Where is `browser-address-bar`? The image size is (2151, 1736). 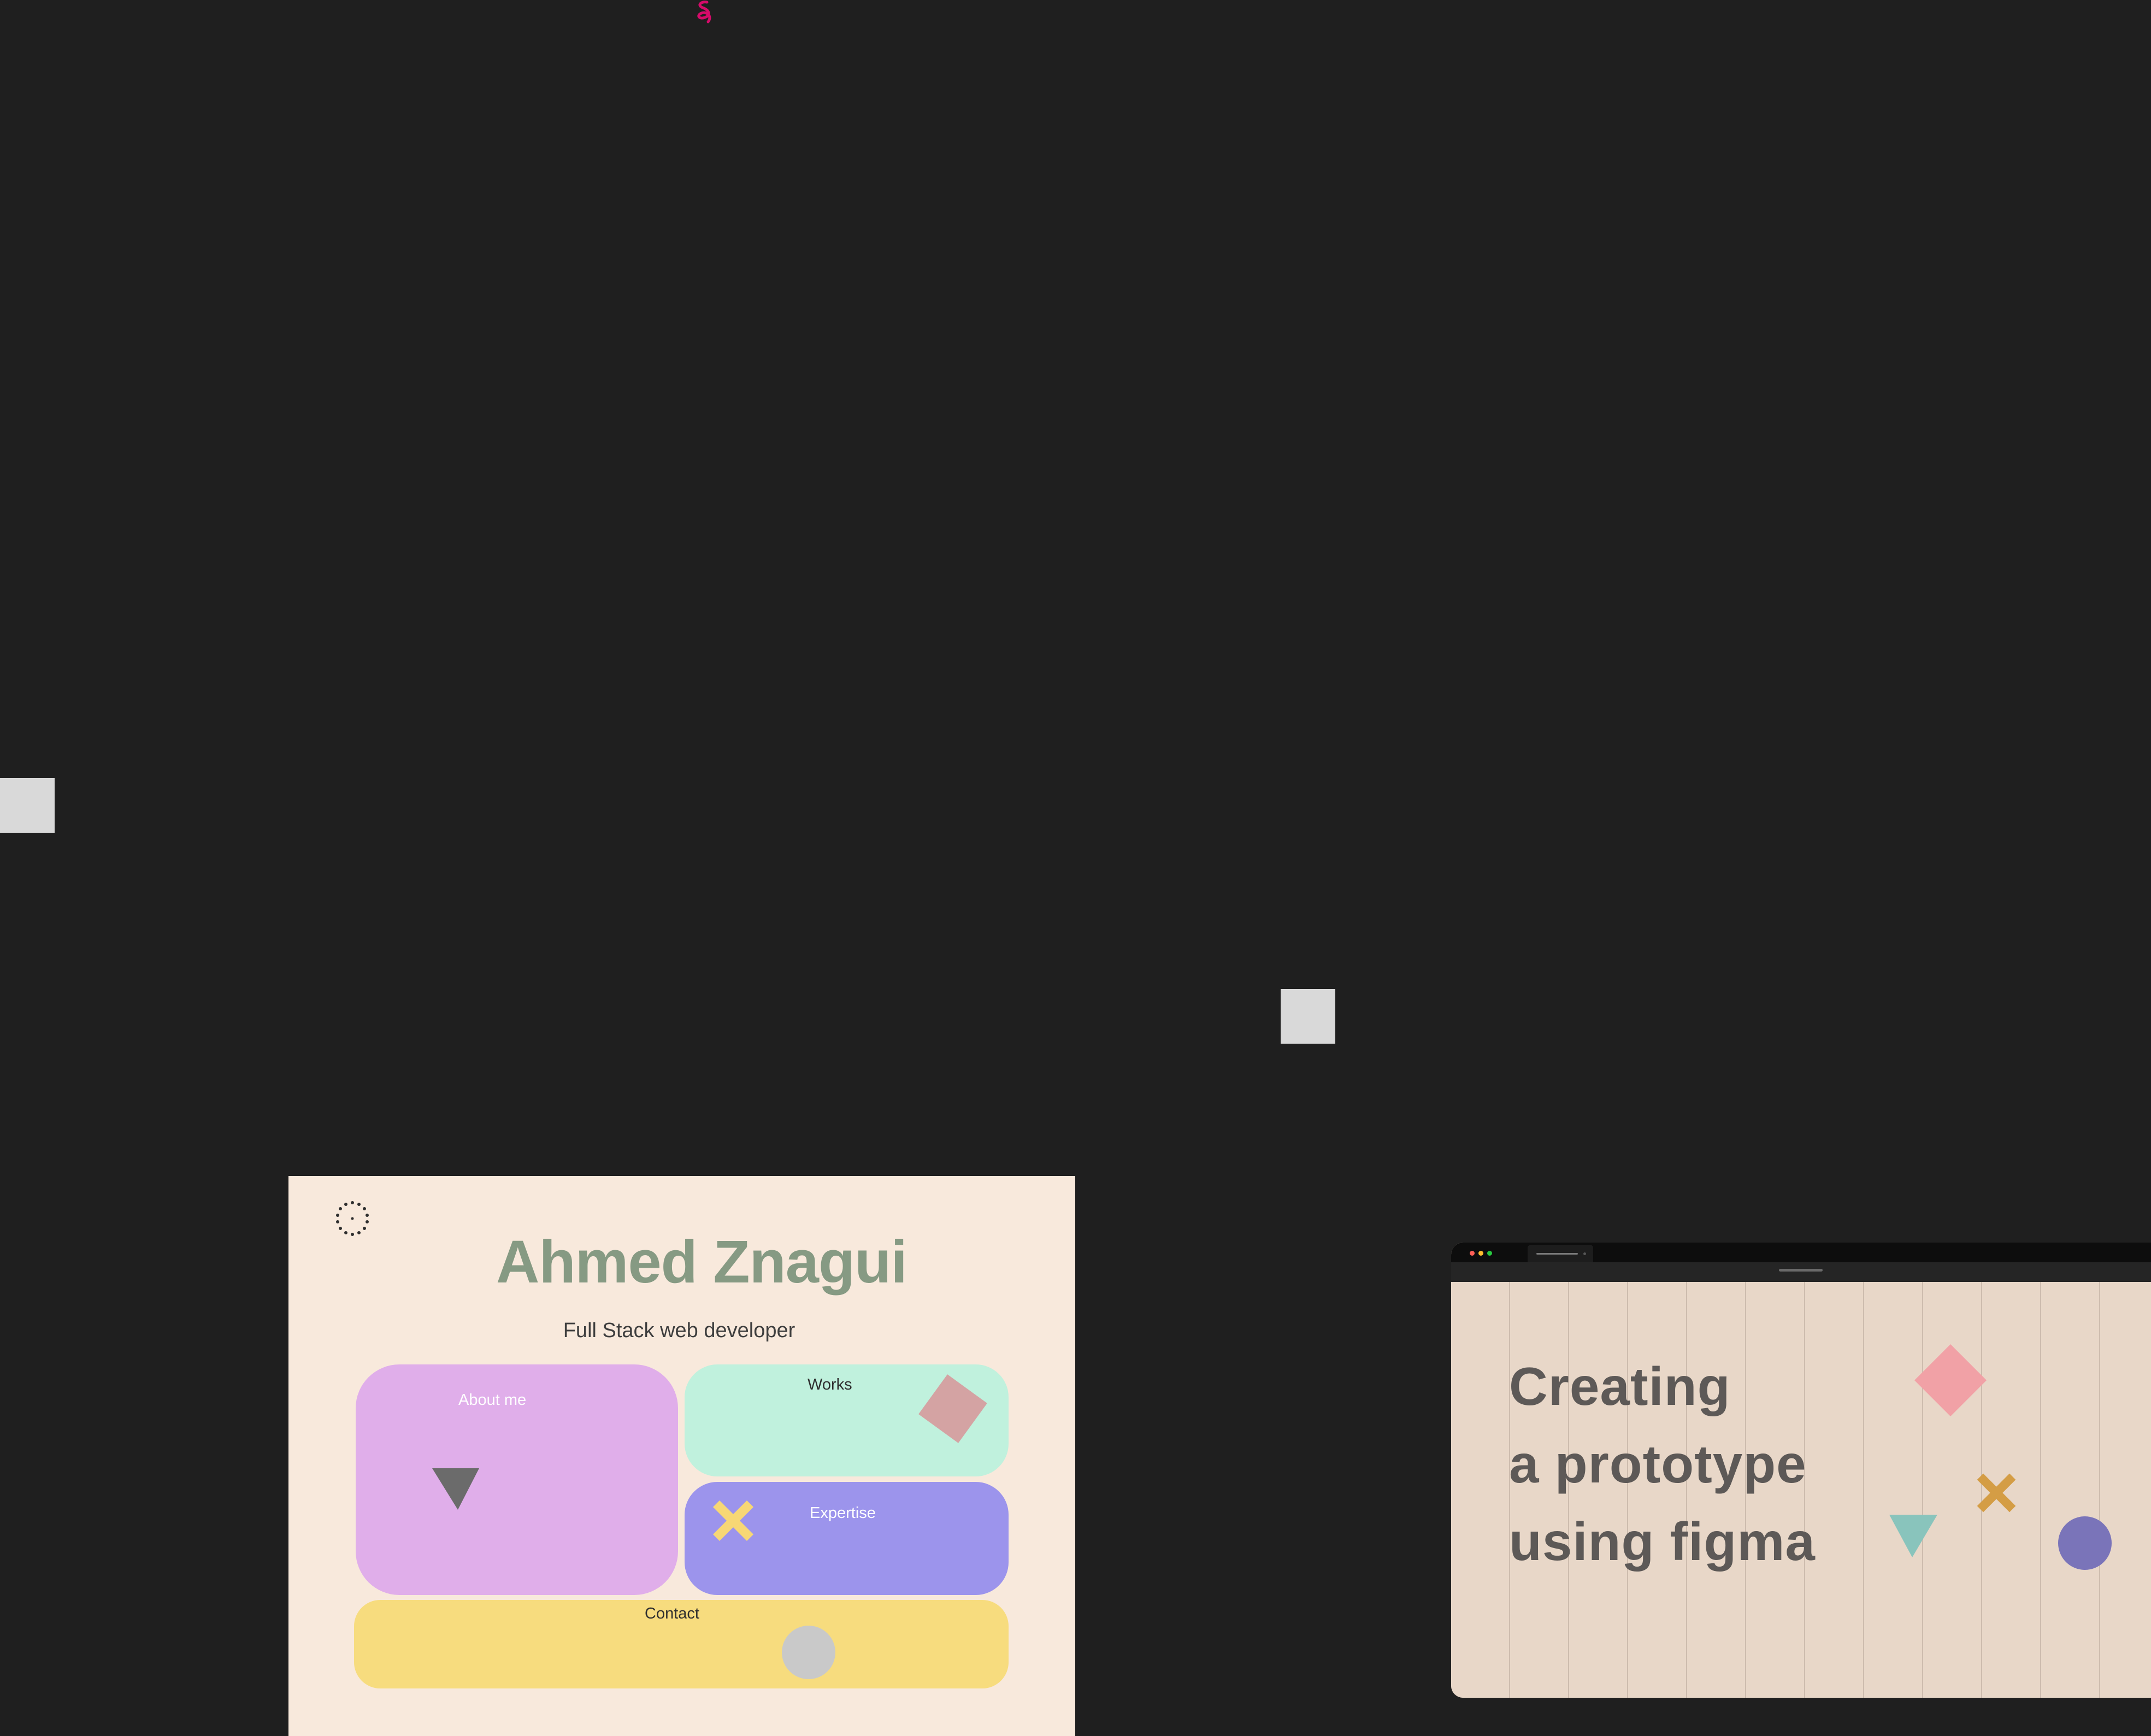 browser-address-bar is located at coordinates (1801, 1272).